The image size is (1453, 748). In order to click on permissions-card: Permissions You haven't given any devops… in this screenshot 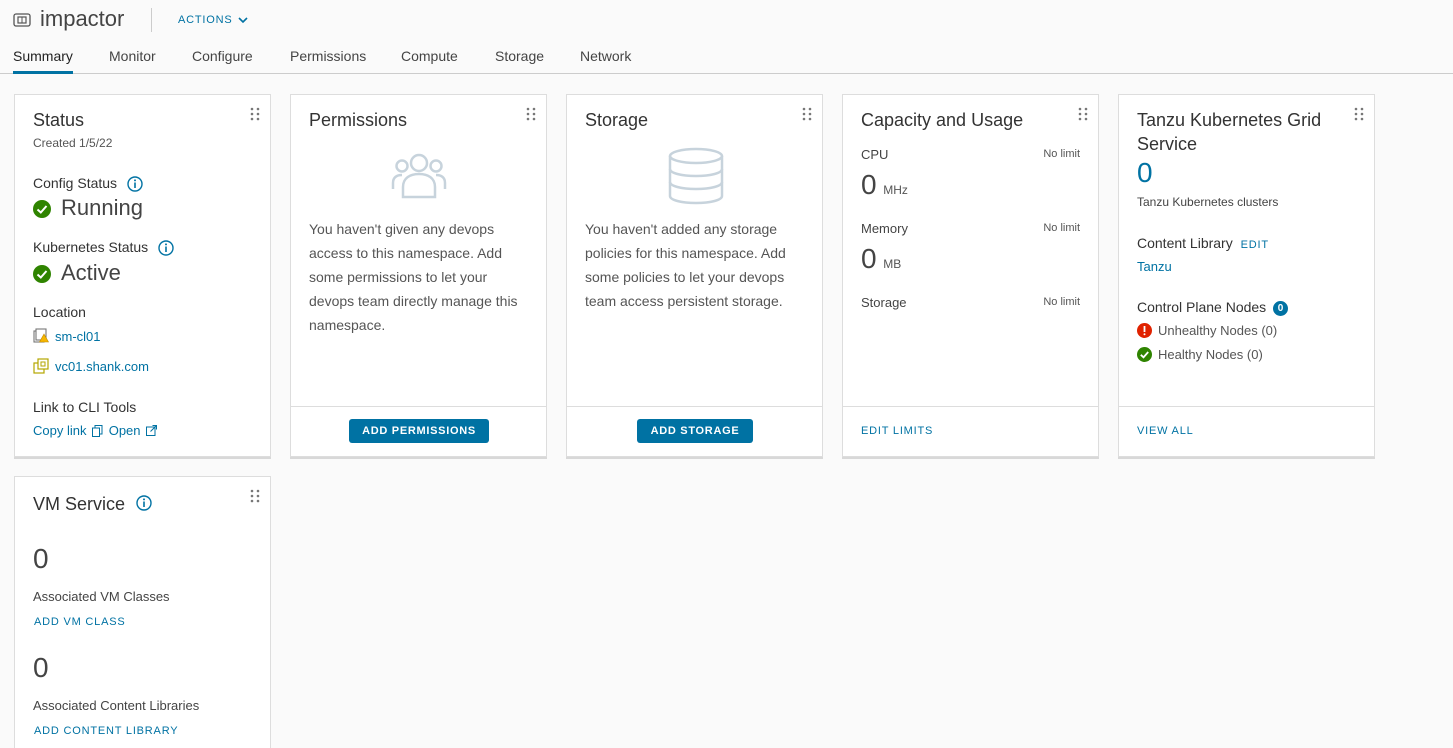, I will do `click(418, 275)`.